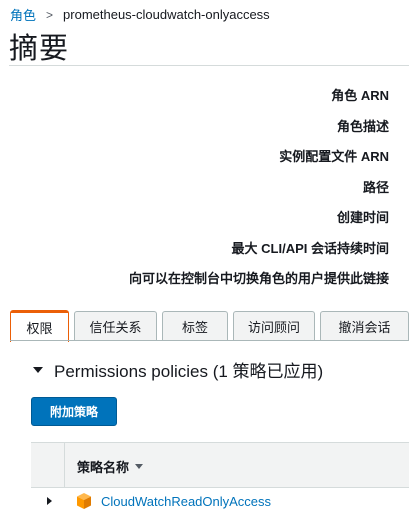  Describe the element at coordinates (195, 326) in the screenshot. I see `tab-tags: 标签` at that location.